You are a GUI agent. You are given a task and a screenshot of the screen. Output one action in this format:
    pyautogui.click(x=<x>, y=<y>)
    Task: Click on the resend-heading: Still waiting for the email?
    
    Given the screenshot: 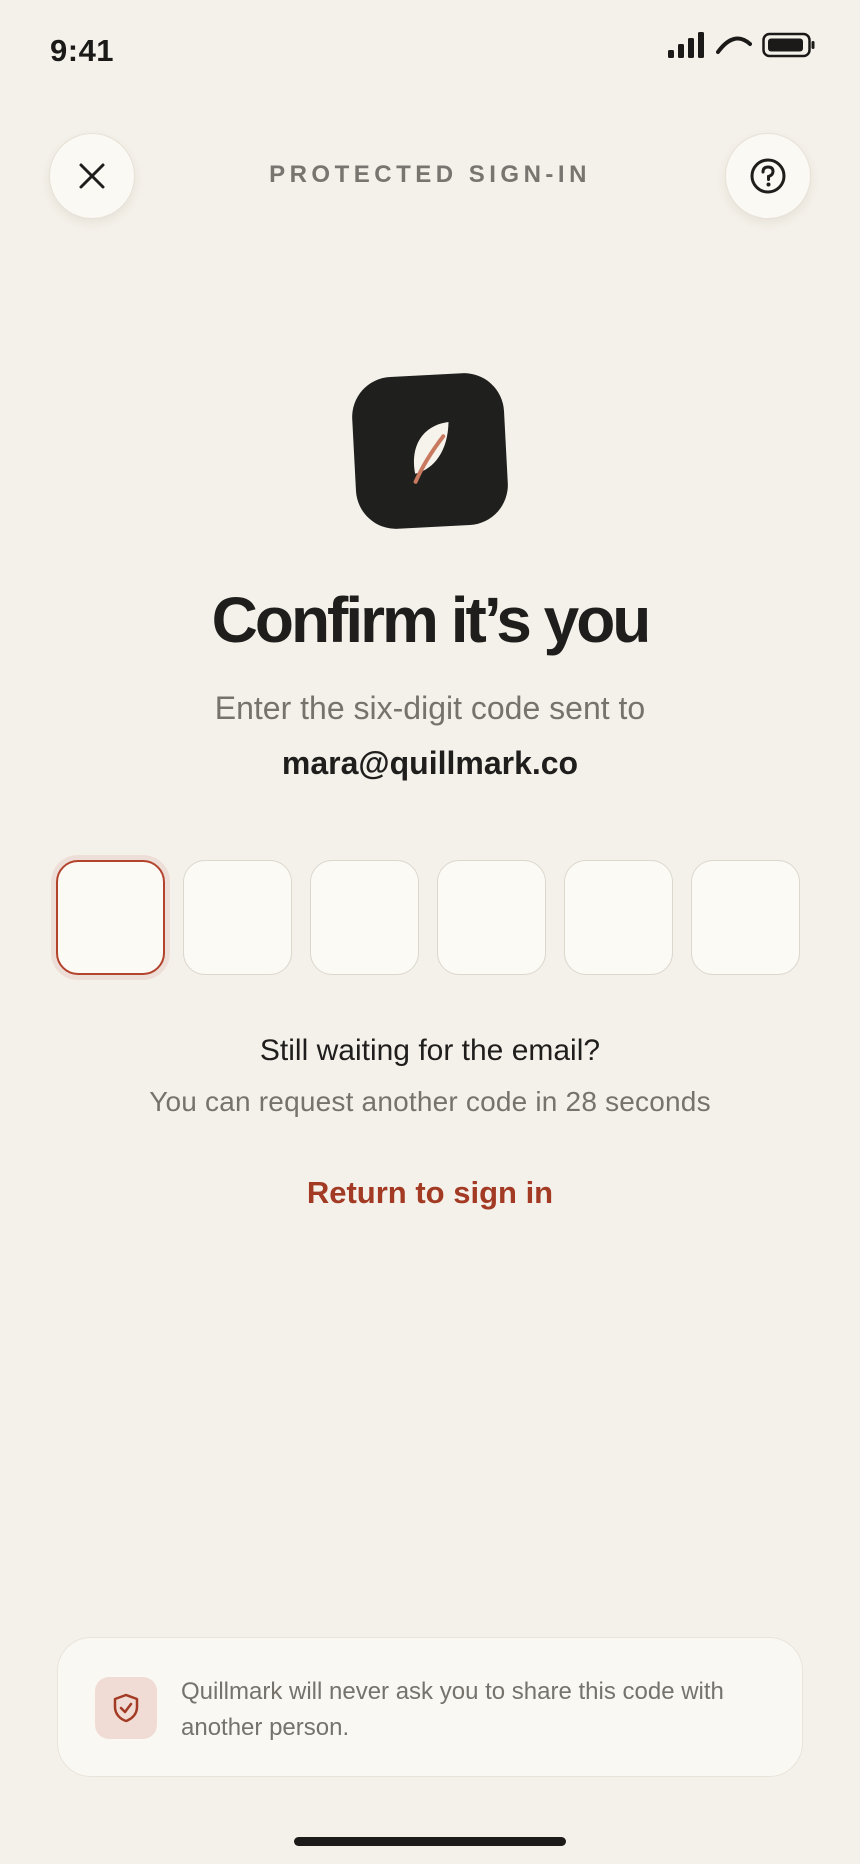 What is the action you would take?
    pyautogui.click(x=430, y=1050)
    